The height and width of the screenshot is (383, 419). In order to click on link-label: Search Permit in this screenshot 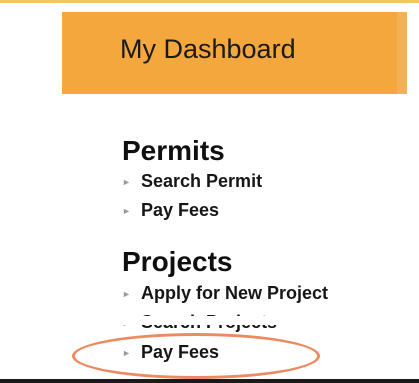, I will do `click(202, 181)`.